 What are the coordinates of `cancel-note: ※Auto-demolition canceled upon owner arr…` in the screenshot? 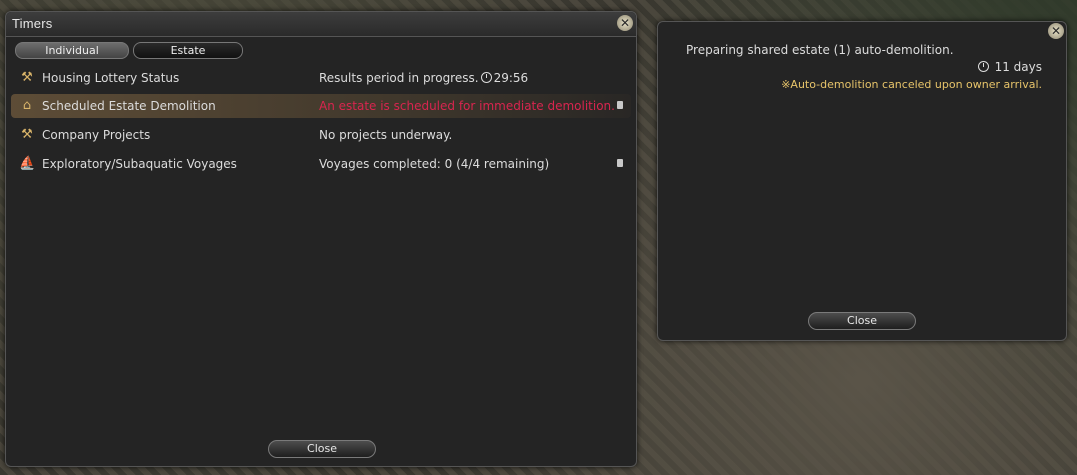 It's located at (911, 84).